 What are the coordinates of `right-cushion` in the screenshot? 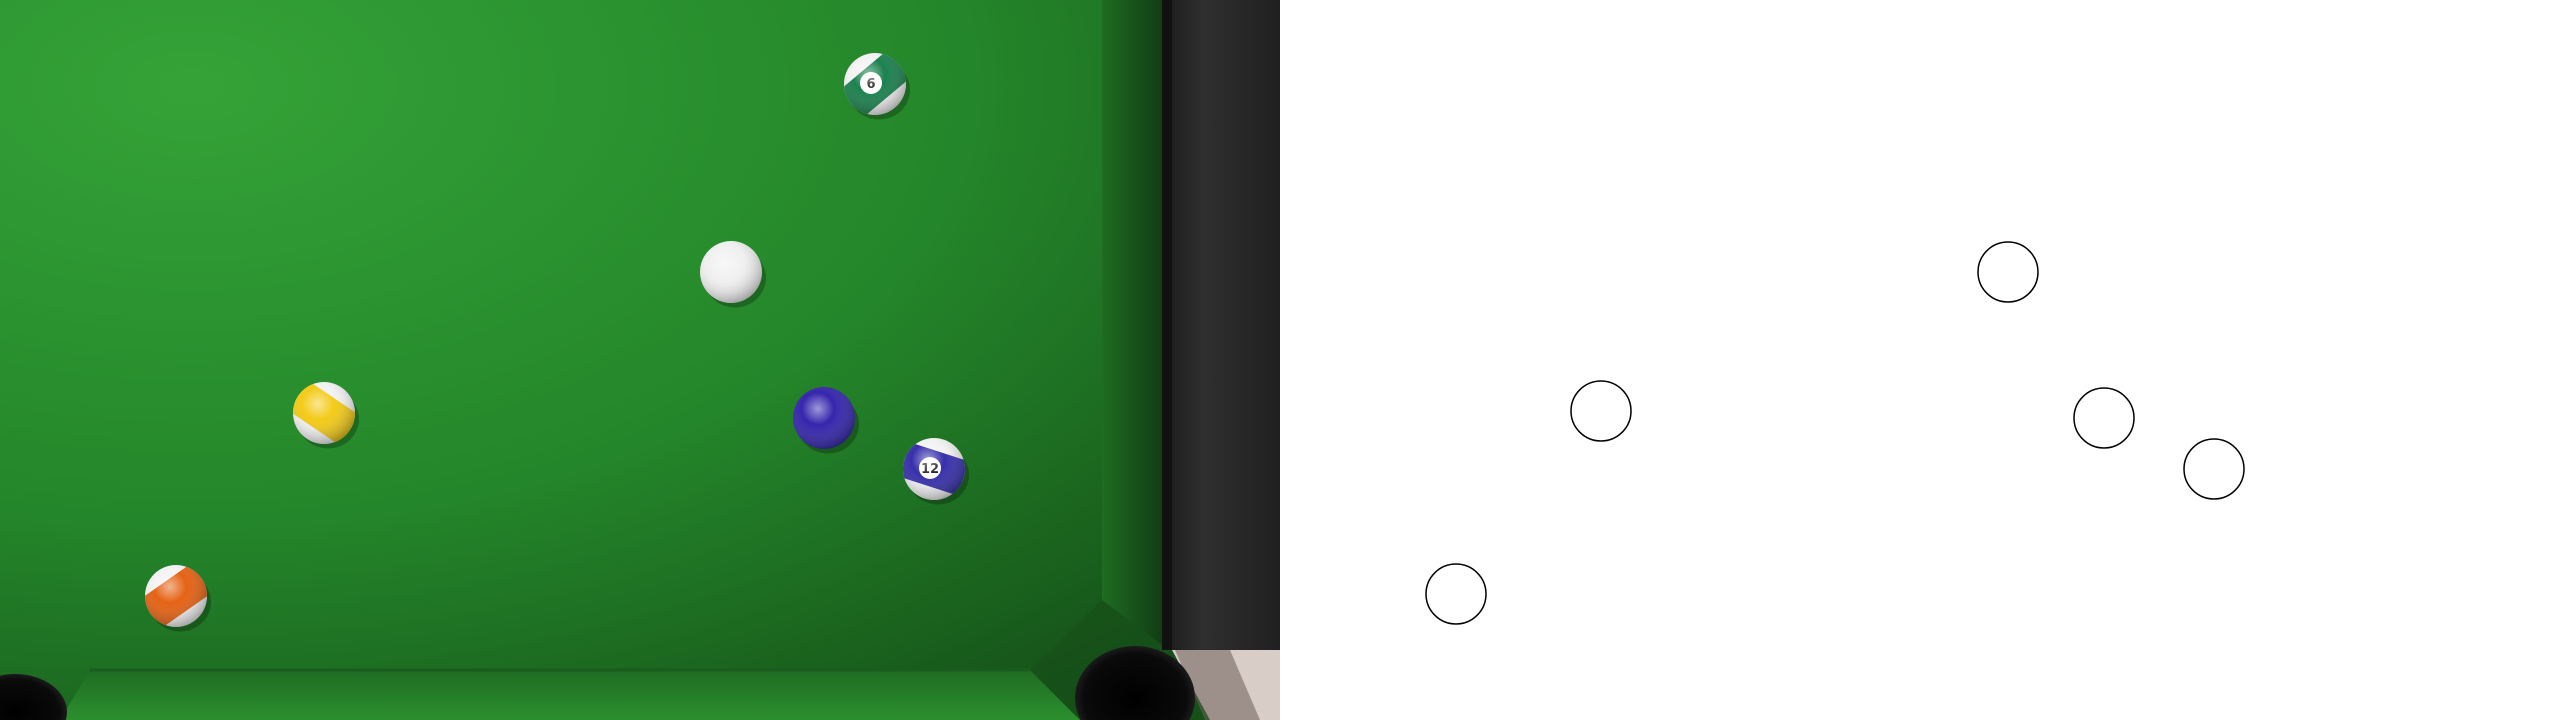 It's located at (1132, 322).